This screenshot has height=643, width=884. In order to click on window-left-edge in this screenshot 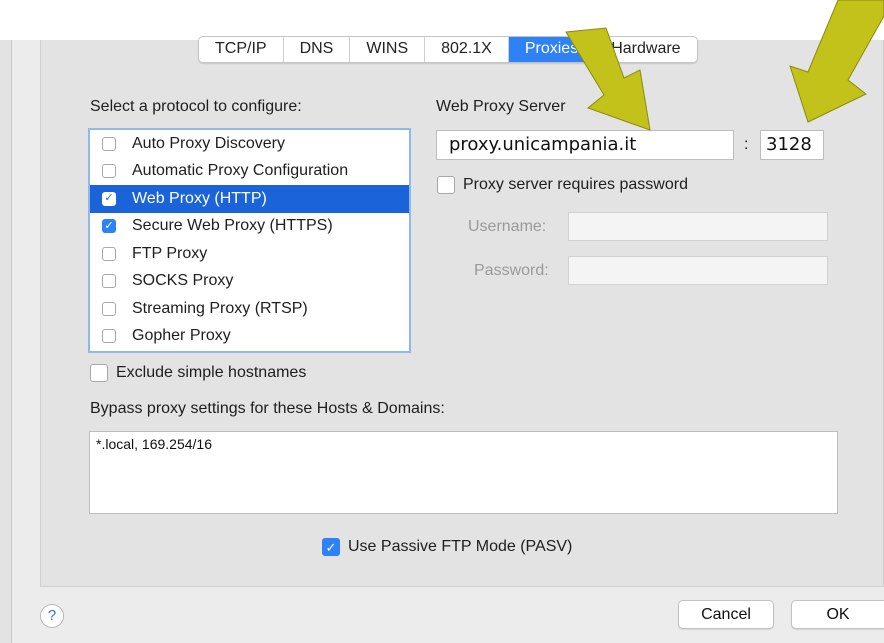, I will do `click(6, 341)`.